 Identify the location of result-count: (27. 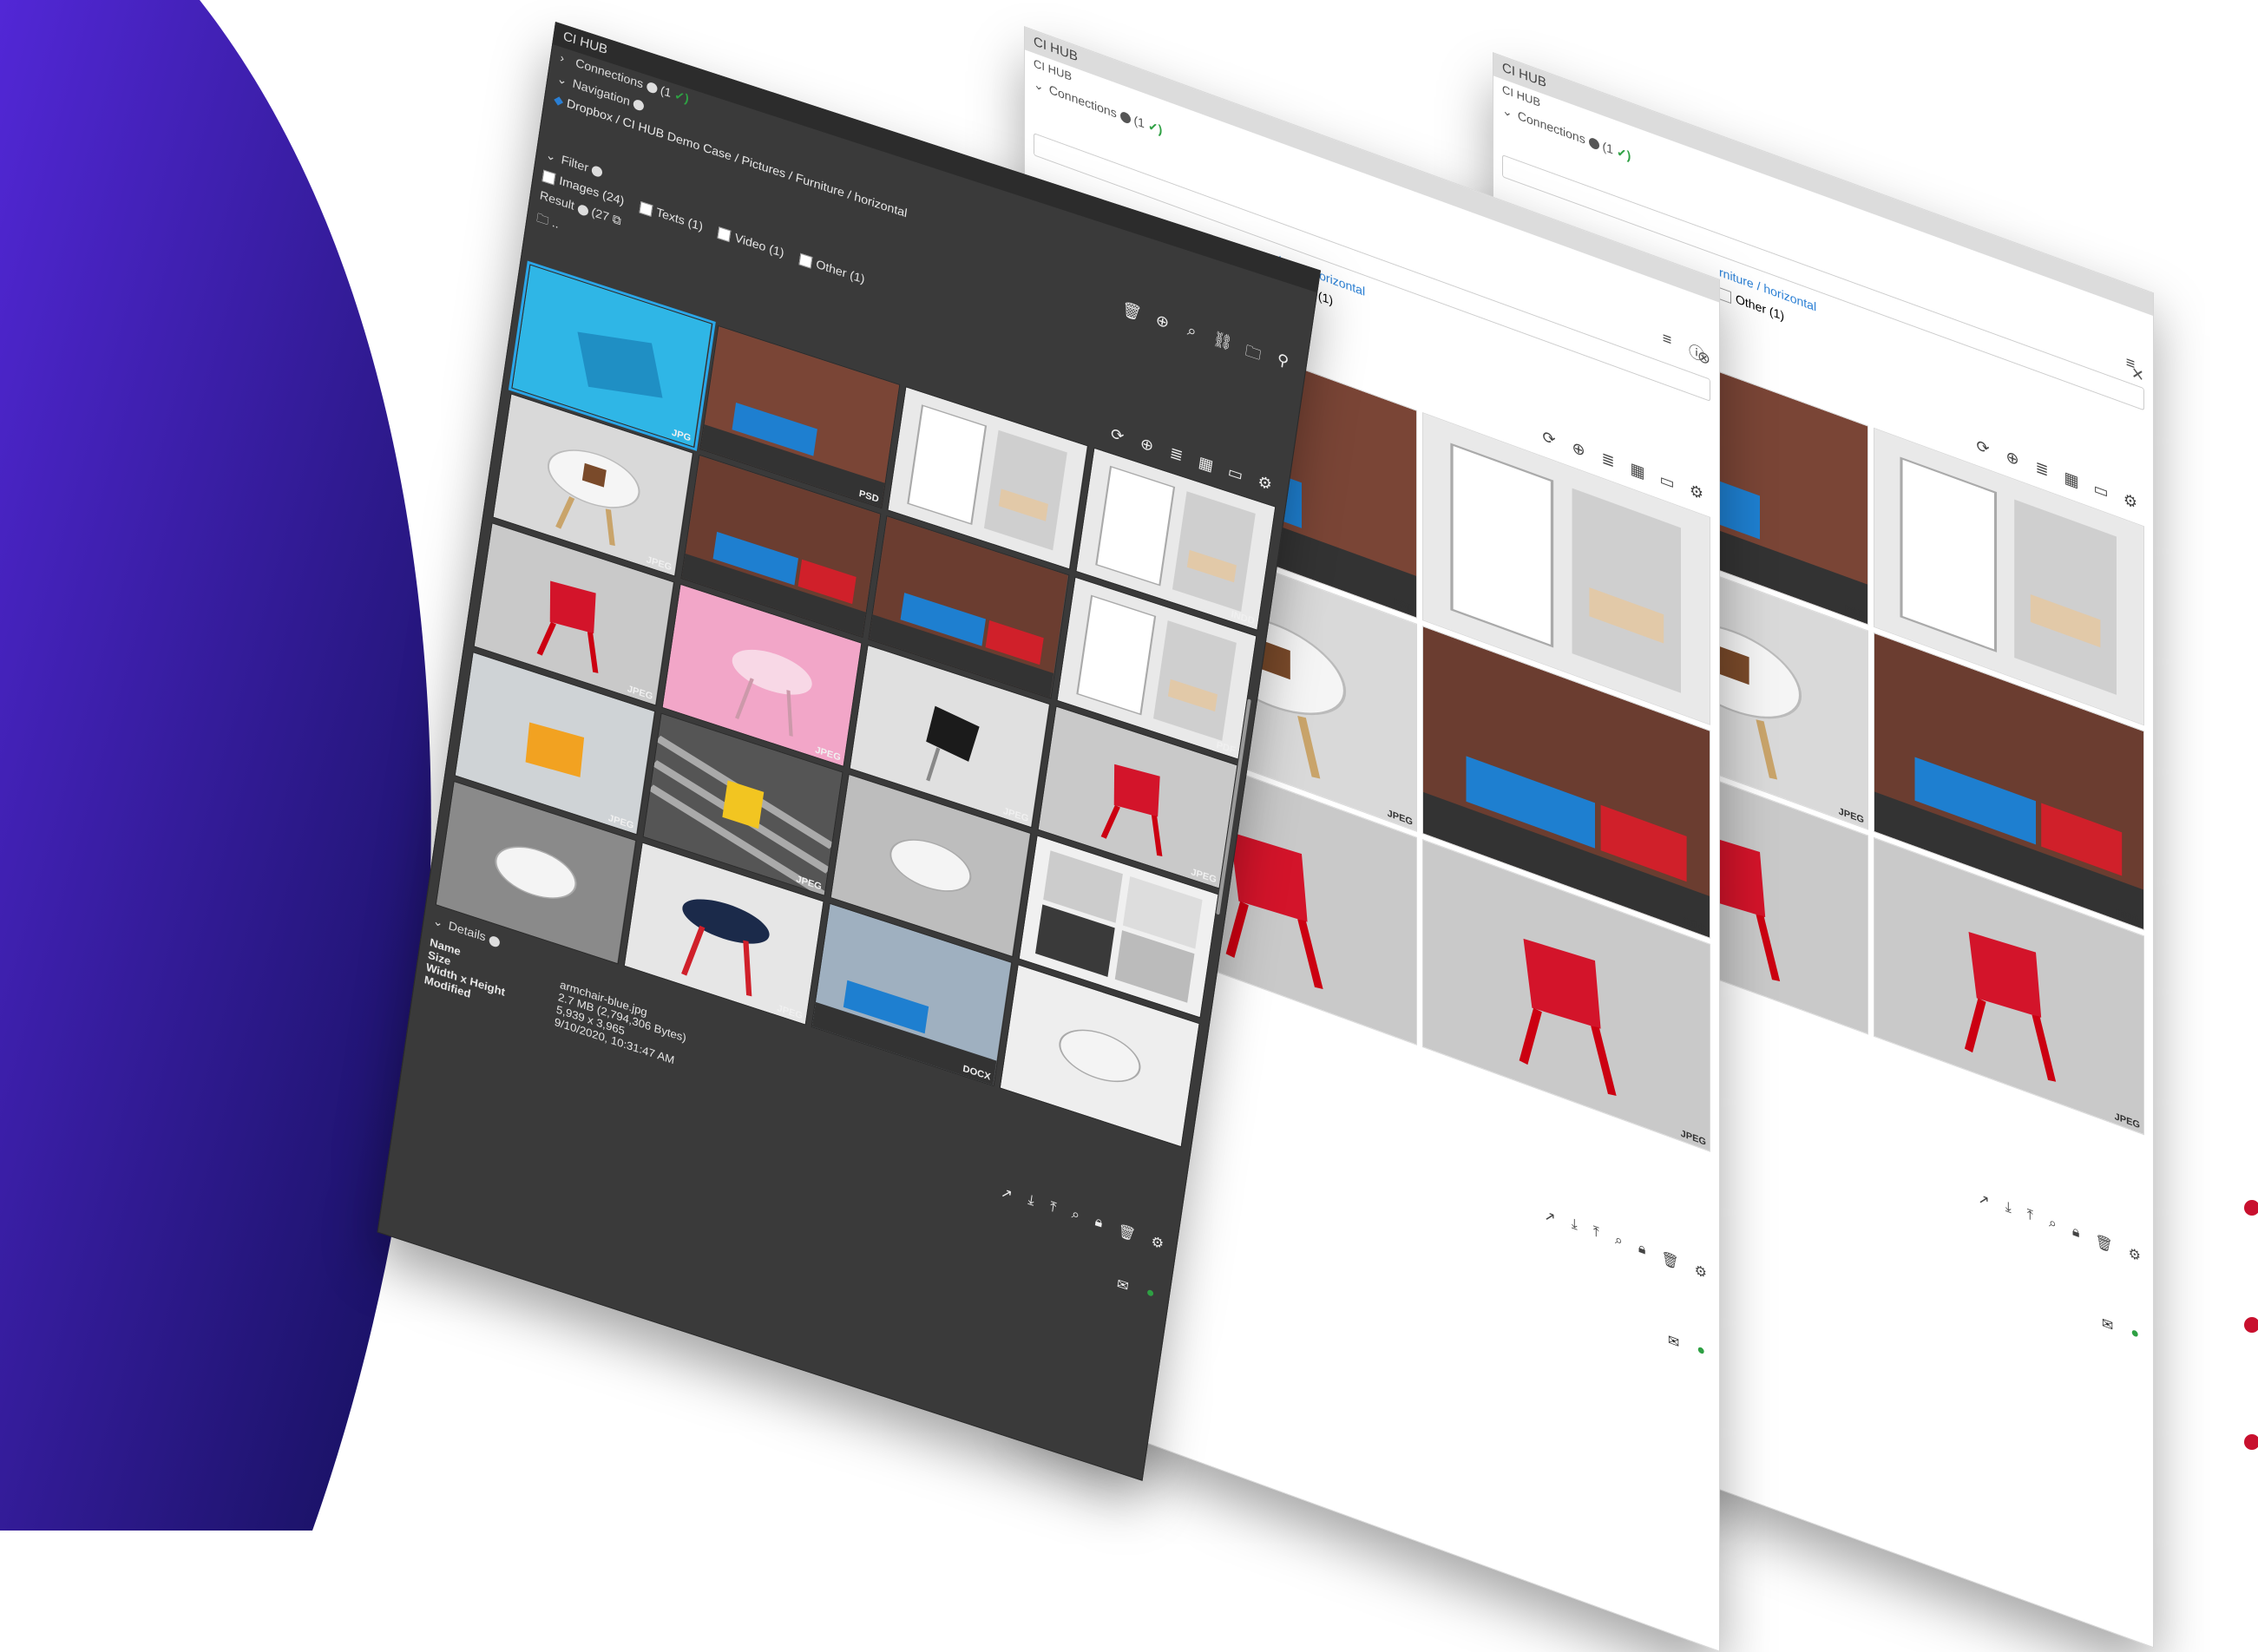
(600, 215).